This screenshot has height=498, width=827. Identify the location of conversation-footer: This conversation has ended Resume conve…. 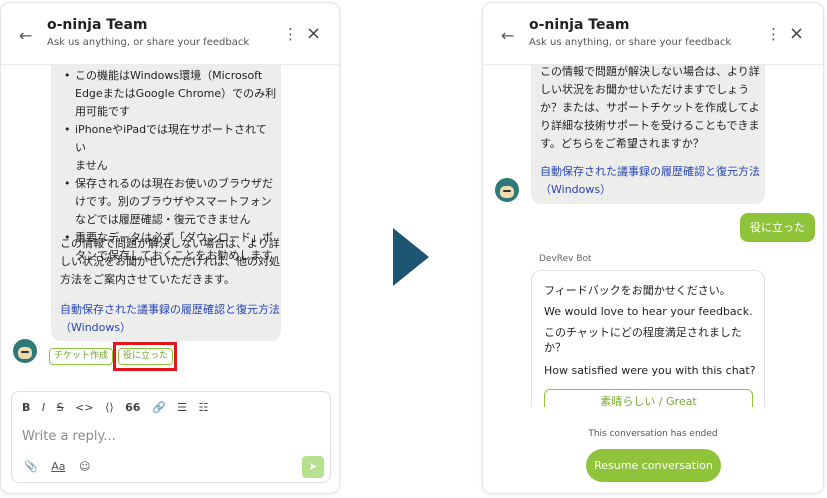
(653, 450).